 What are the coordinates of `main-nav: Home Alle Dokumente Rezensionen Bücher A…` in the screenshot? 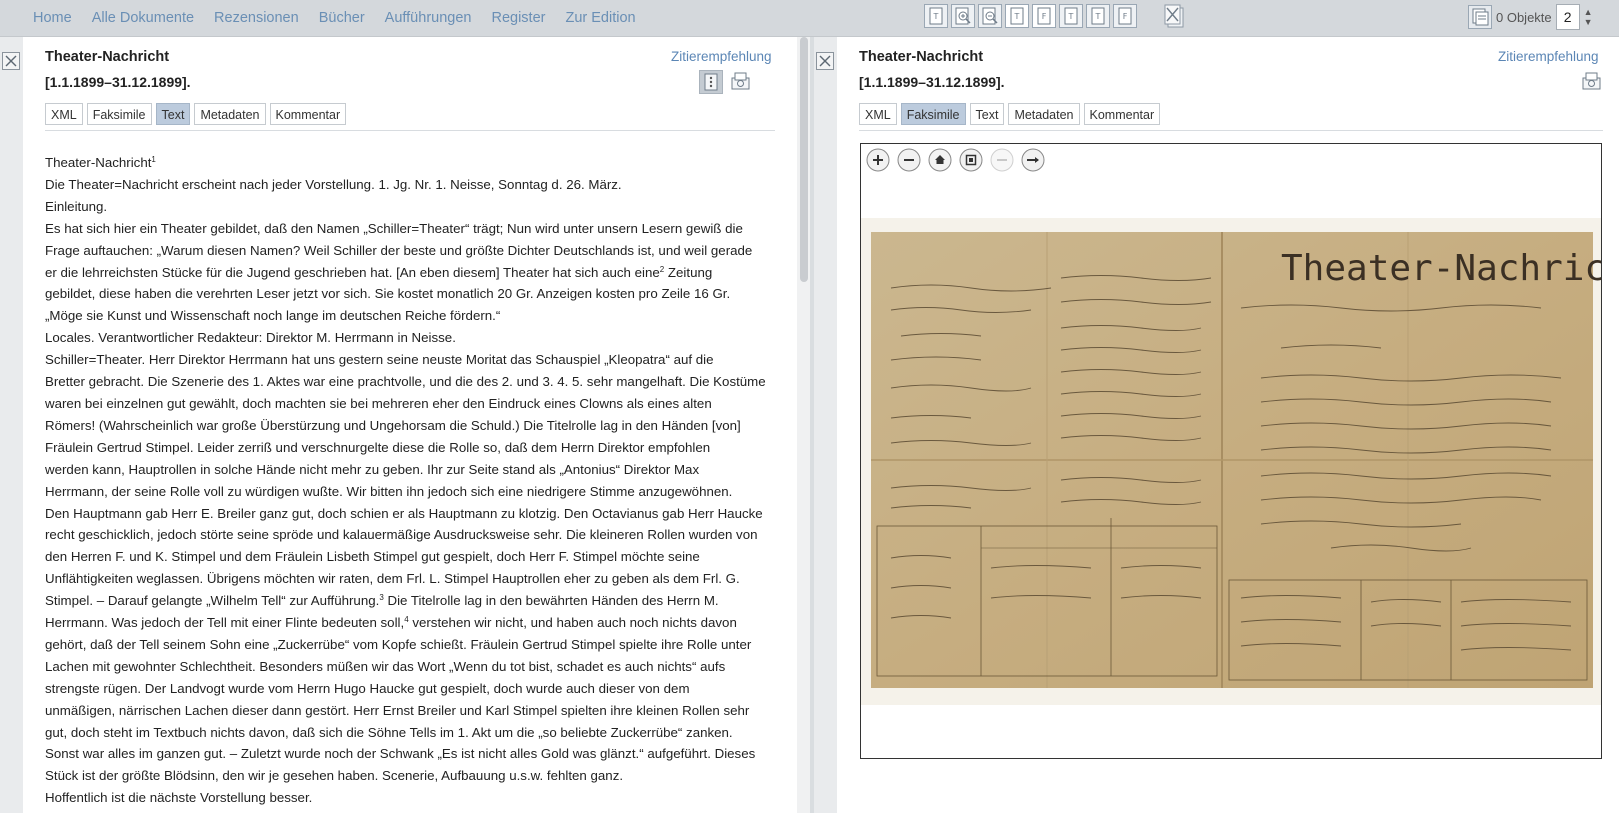 It's located at (344, 18).